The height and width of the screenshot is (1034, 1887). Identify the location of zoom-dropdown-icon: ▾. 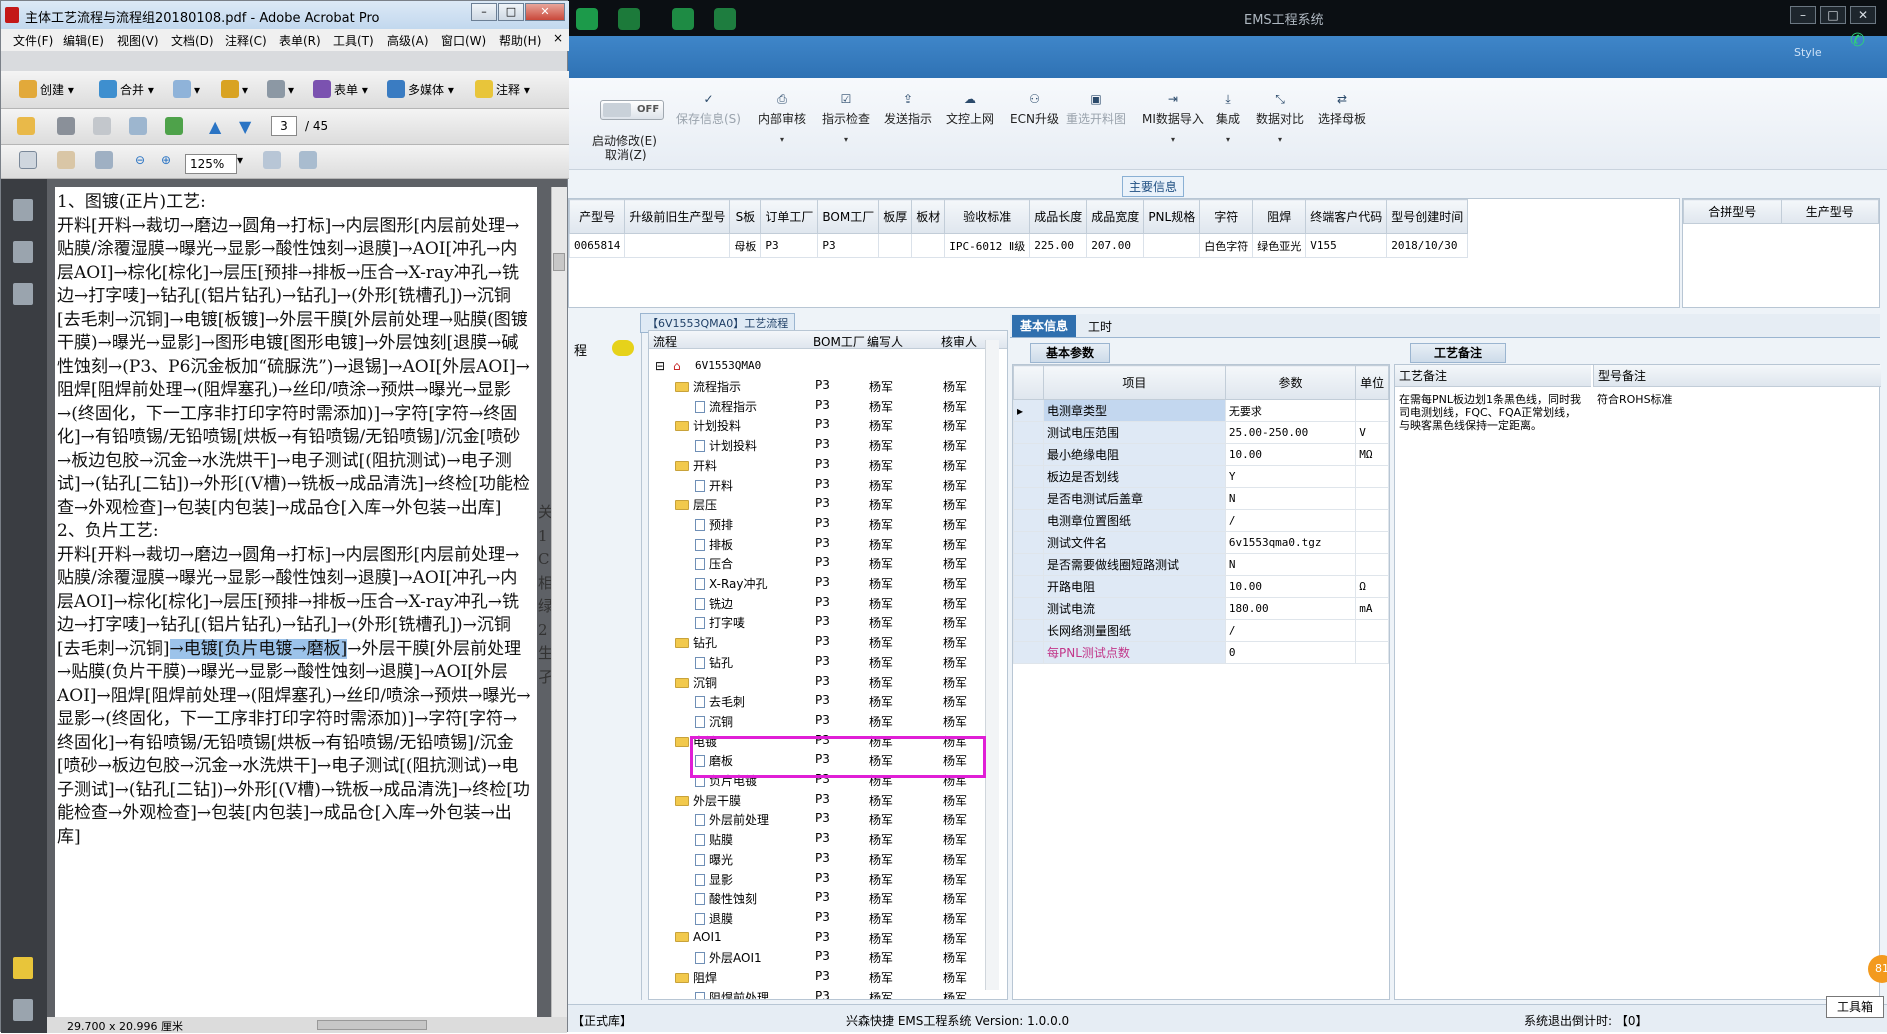
(240, 160).